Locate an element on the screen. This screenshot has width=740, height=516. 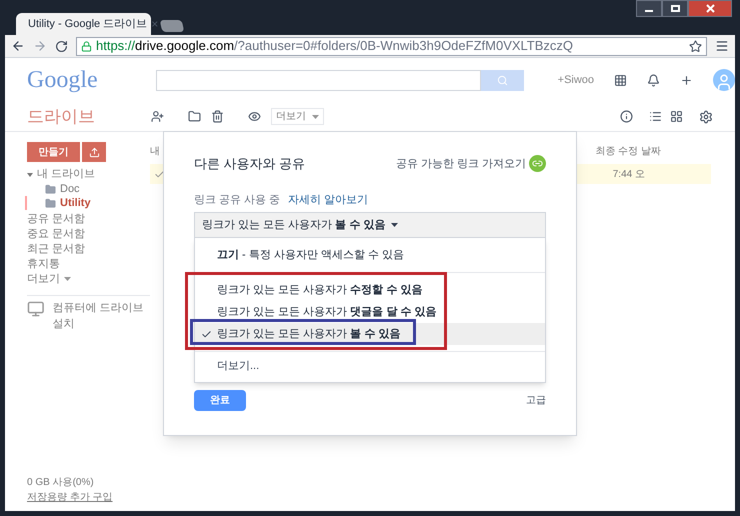
sidebar-item: 공유 문서함 is located at coordinates (88, 218).